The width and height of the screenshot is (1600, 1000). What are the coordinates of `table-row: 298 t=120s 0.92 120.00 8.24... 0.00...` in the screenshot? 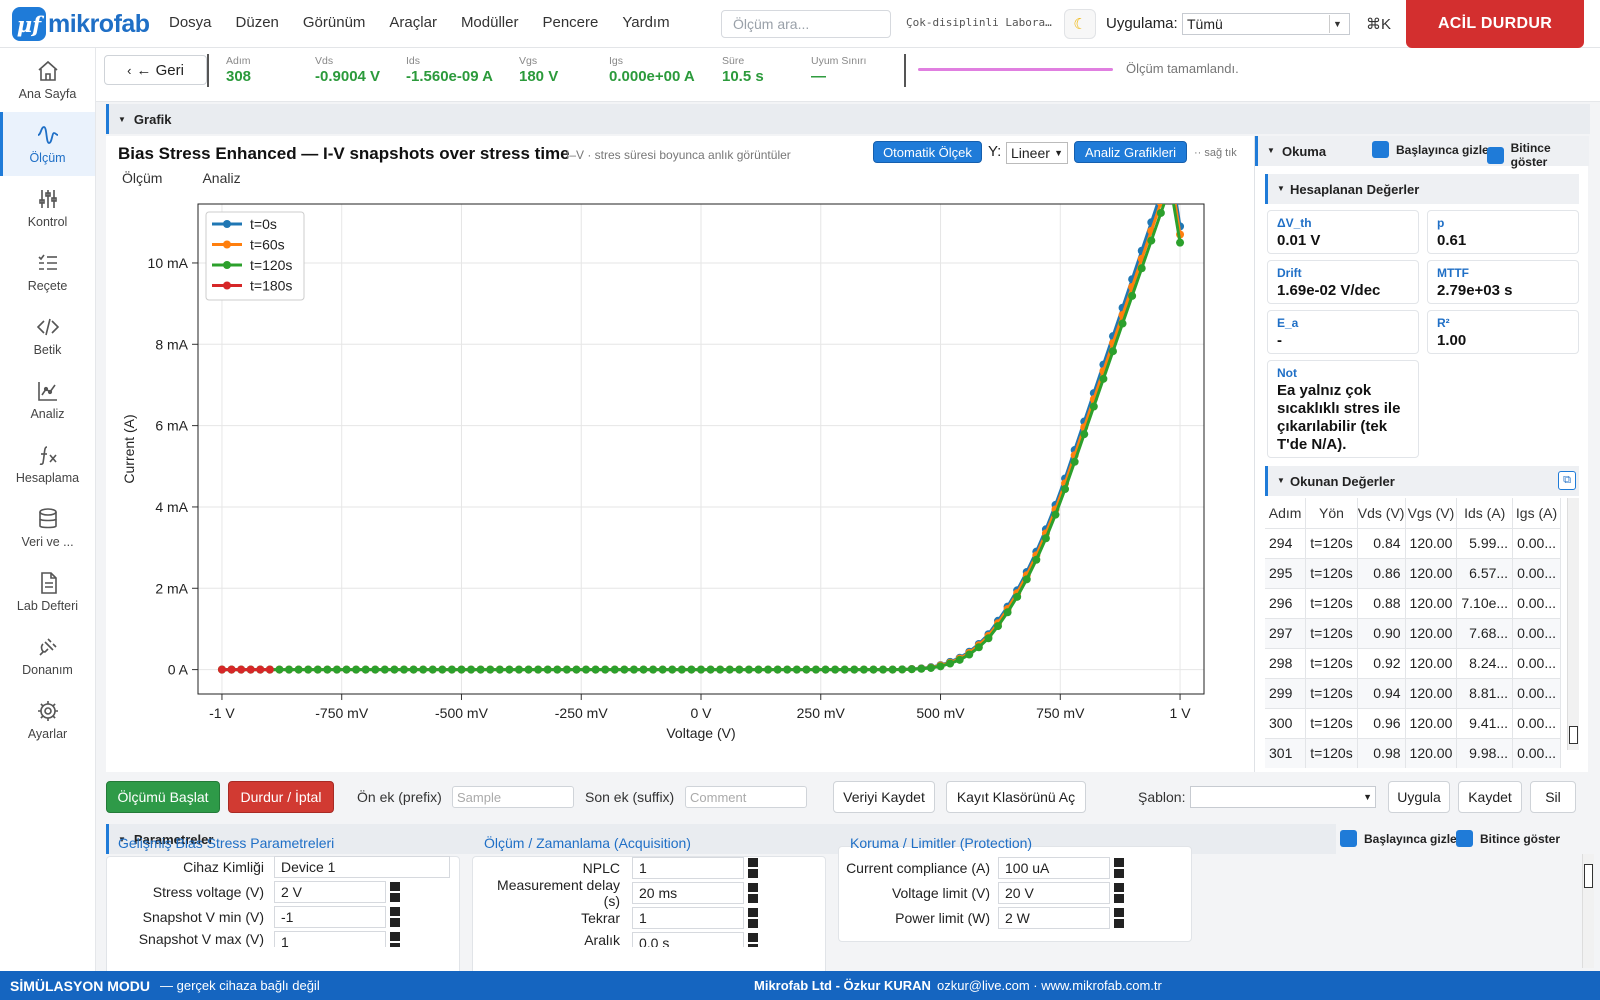 It's located at (1413, 662).